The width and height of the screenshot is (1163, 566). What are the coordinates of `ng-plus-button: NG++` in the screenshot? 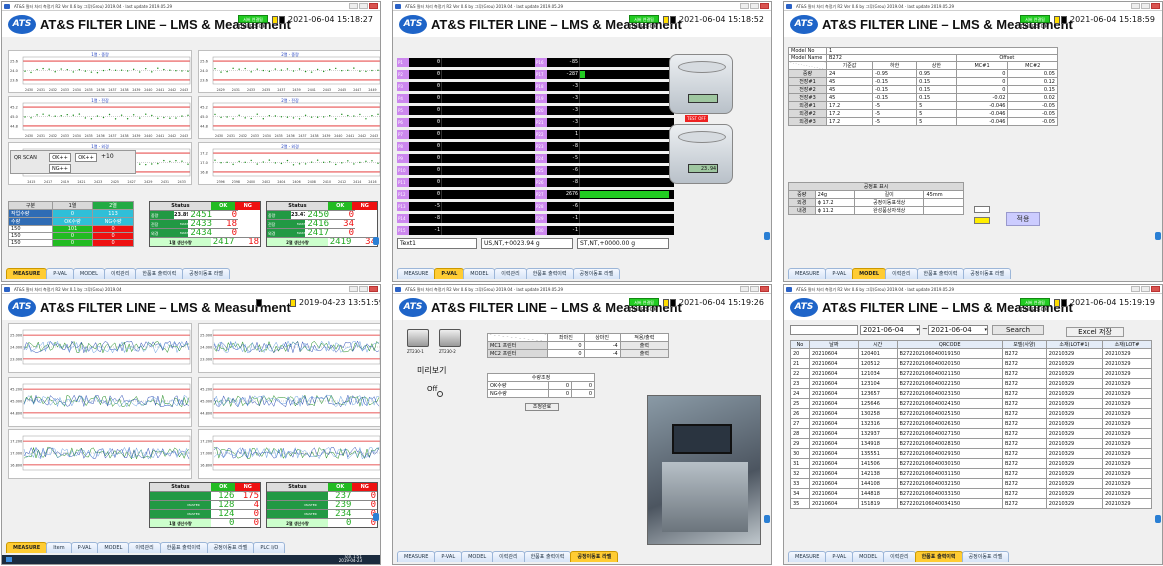 It's located at (60, 168).